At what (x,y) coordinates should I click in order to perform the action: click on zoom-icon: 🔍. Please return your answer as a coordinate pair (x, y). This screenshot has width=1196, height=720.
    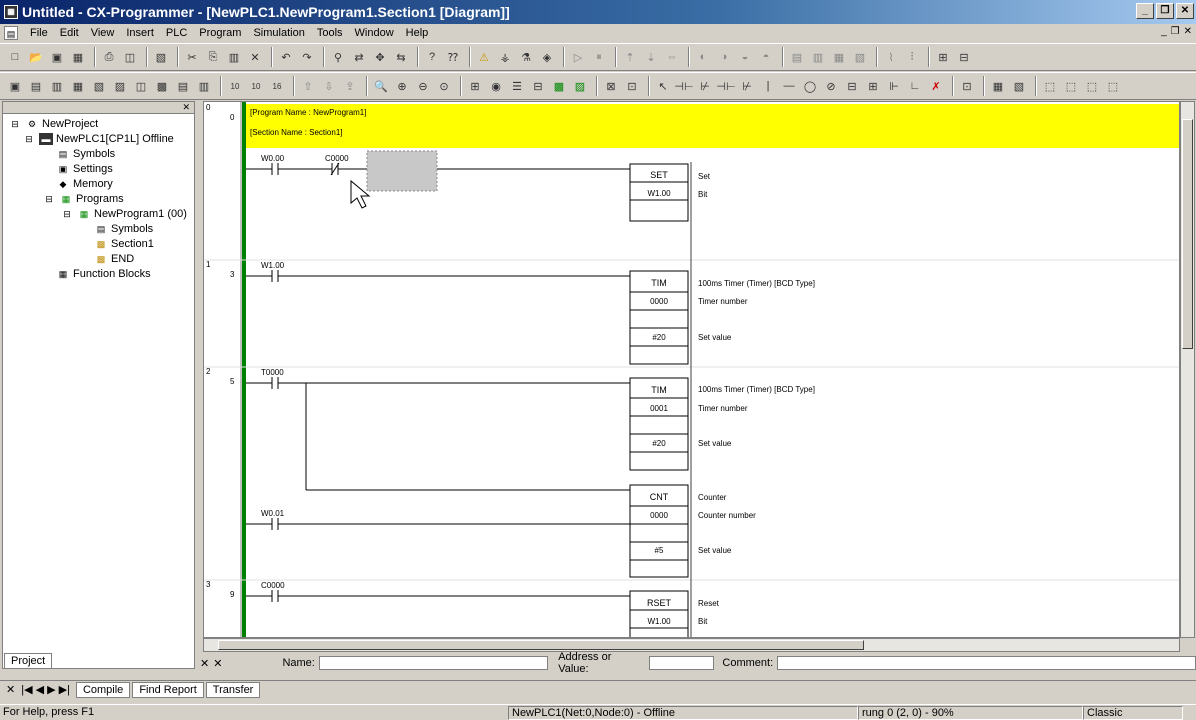
    Looking at the image, I should click on (381, 86).